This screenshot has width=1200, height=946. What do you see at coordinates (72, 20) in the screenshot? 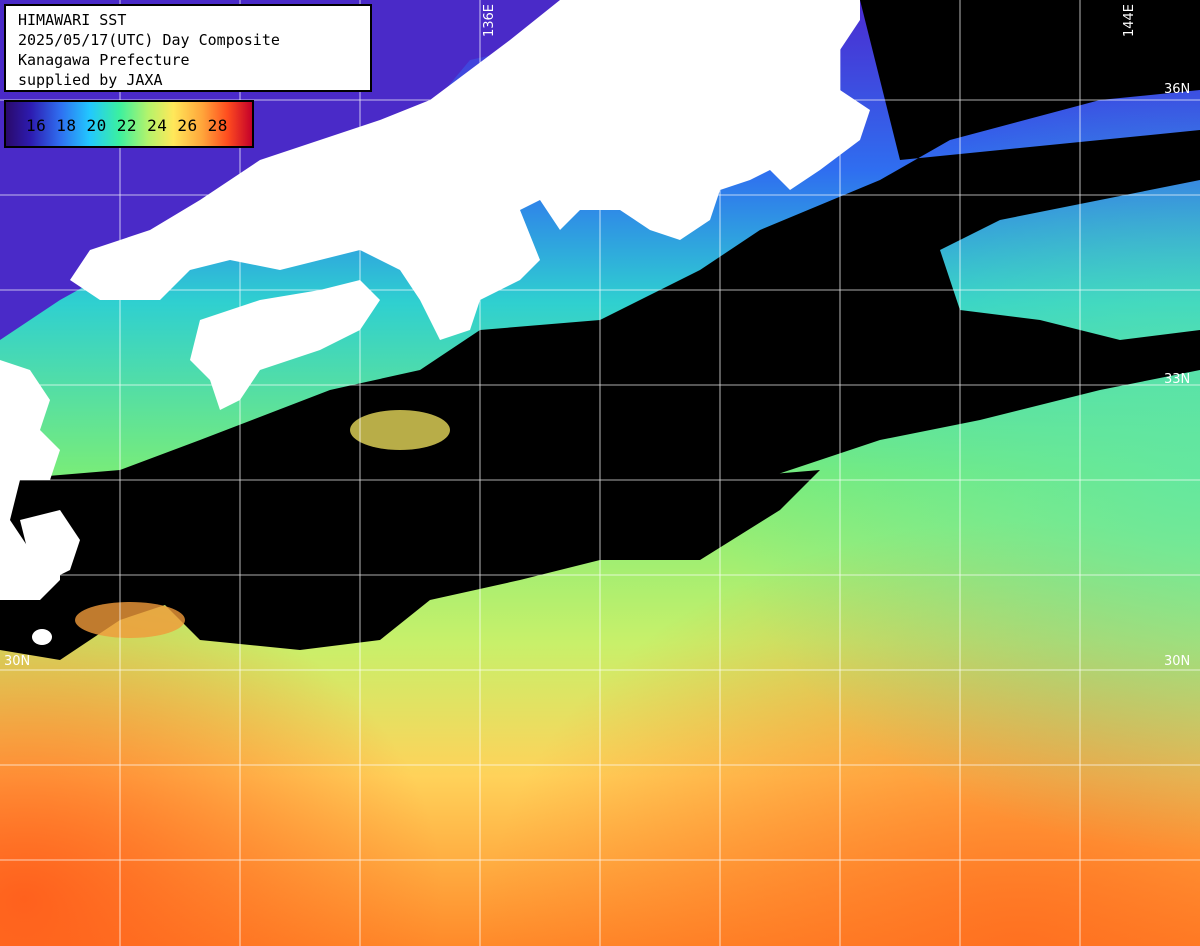
I see `caption-title: HIMAWARI SST` at bounding box center [72, 20].